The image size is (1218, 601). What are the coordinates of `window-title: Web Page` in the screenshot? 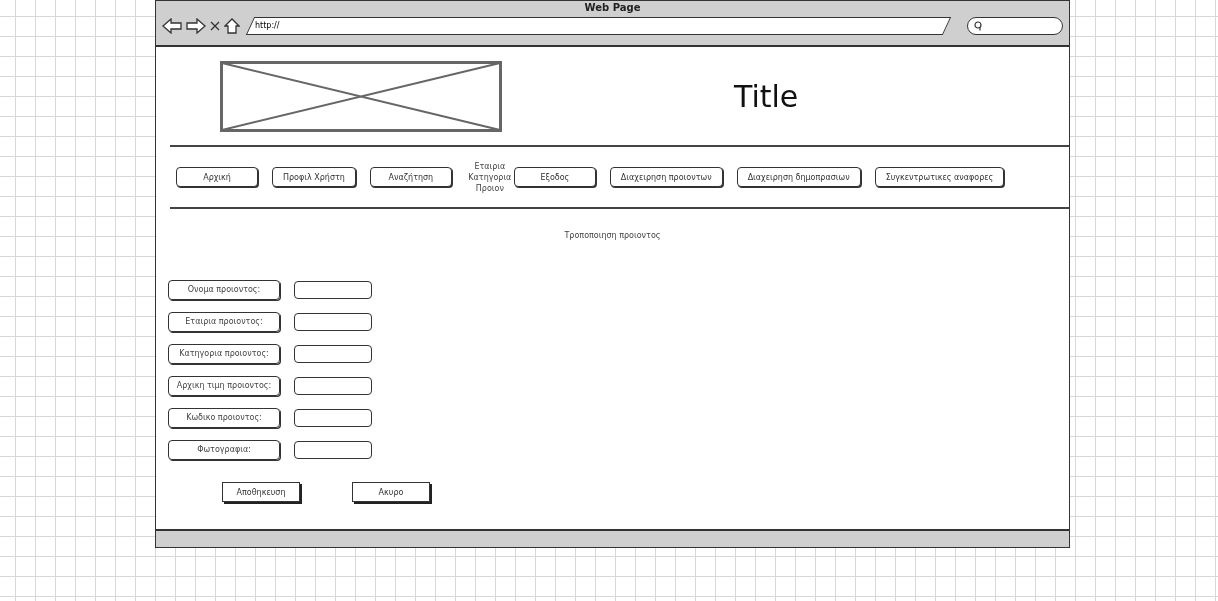 It's located at (612, 8).